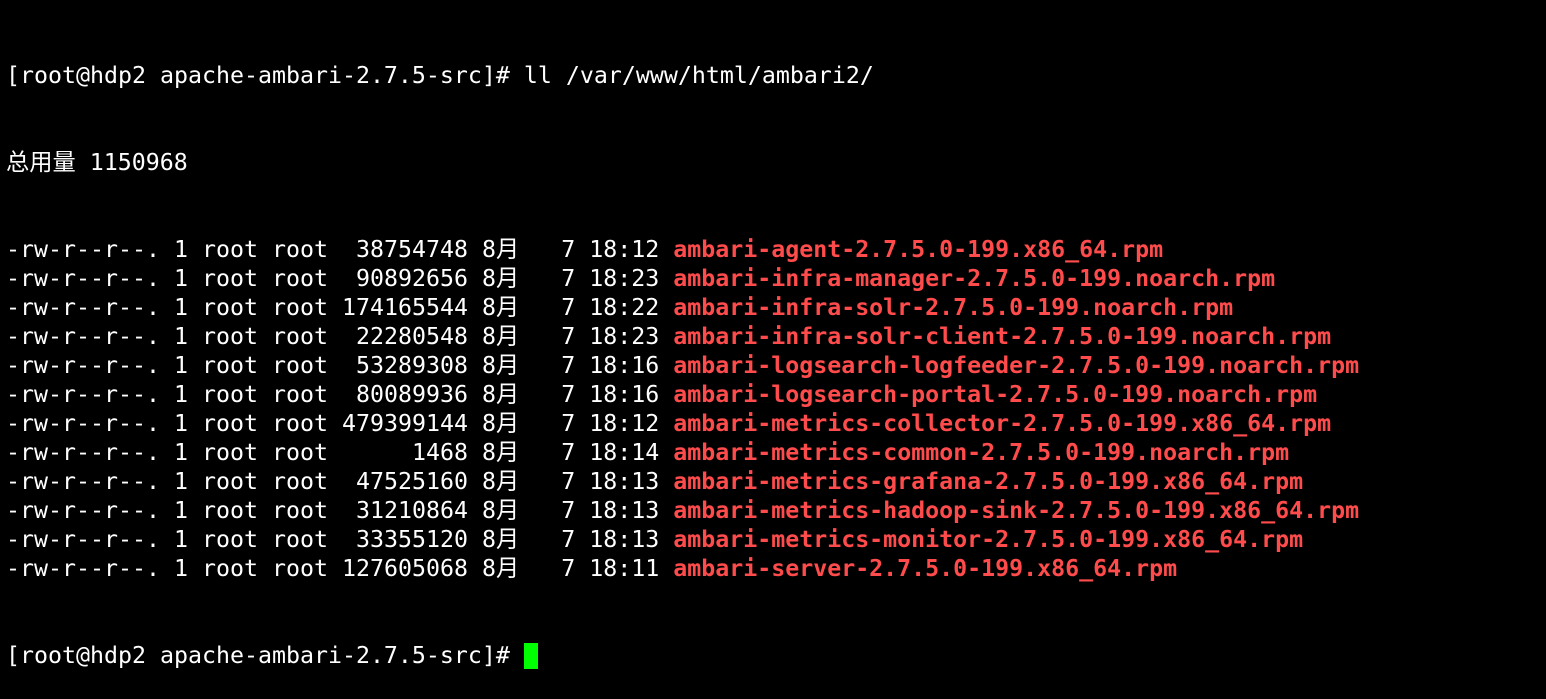 This screenshot has height=699, width=1546. Describe the element at coordinates (925, 568) in the screenshot. I see `file-name: ambari-server-2.7.5.0-199.x86_64.rpm` at that location.